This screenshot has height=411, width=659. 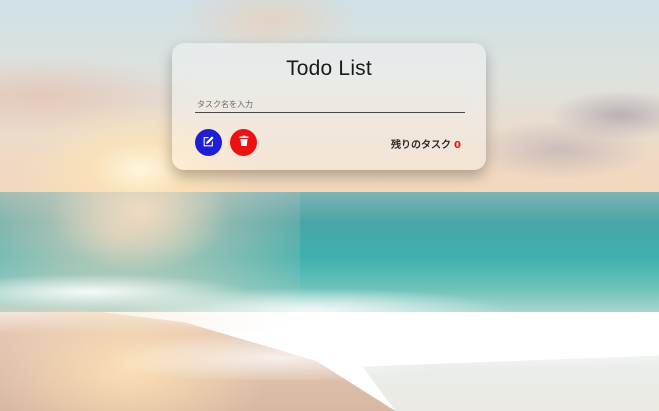 I want to click on trash-icon, so click(x=244, y=142).